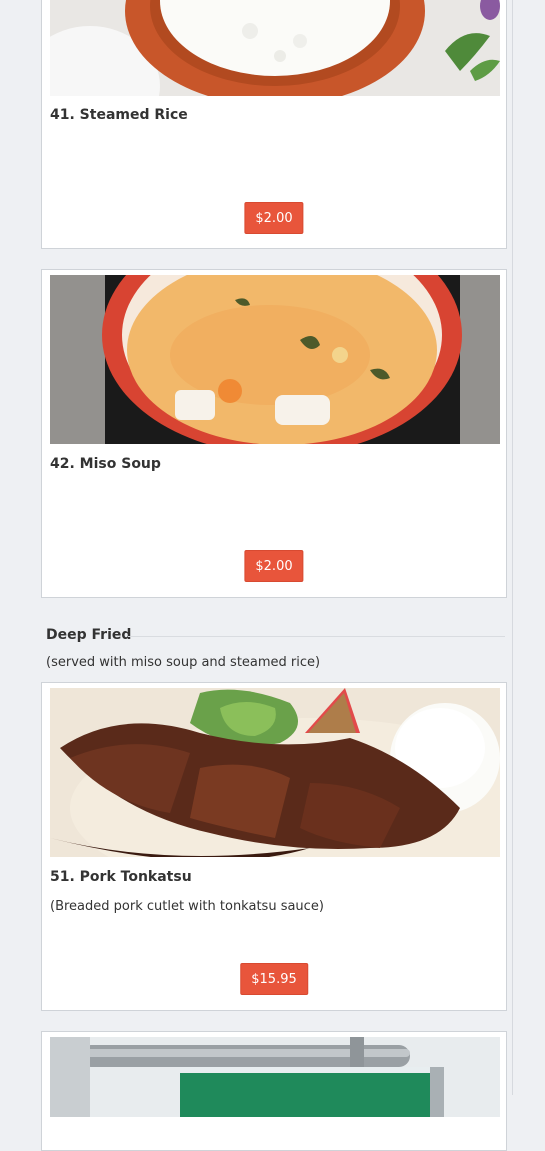 The width and height of the screenshot is (545, 1151). I want to click on section-description: (served with miso soup and steamed rice), so click(183, 662).